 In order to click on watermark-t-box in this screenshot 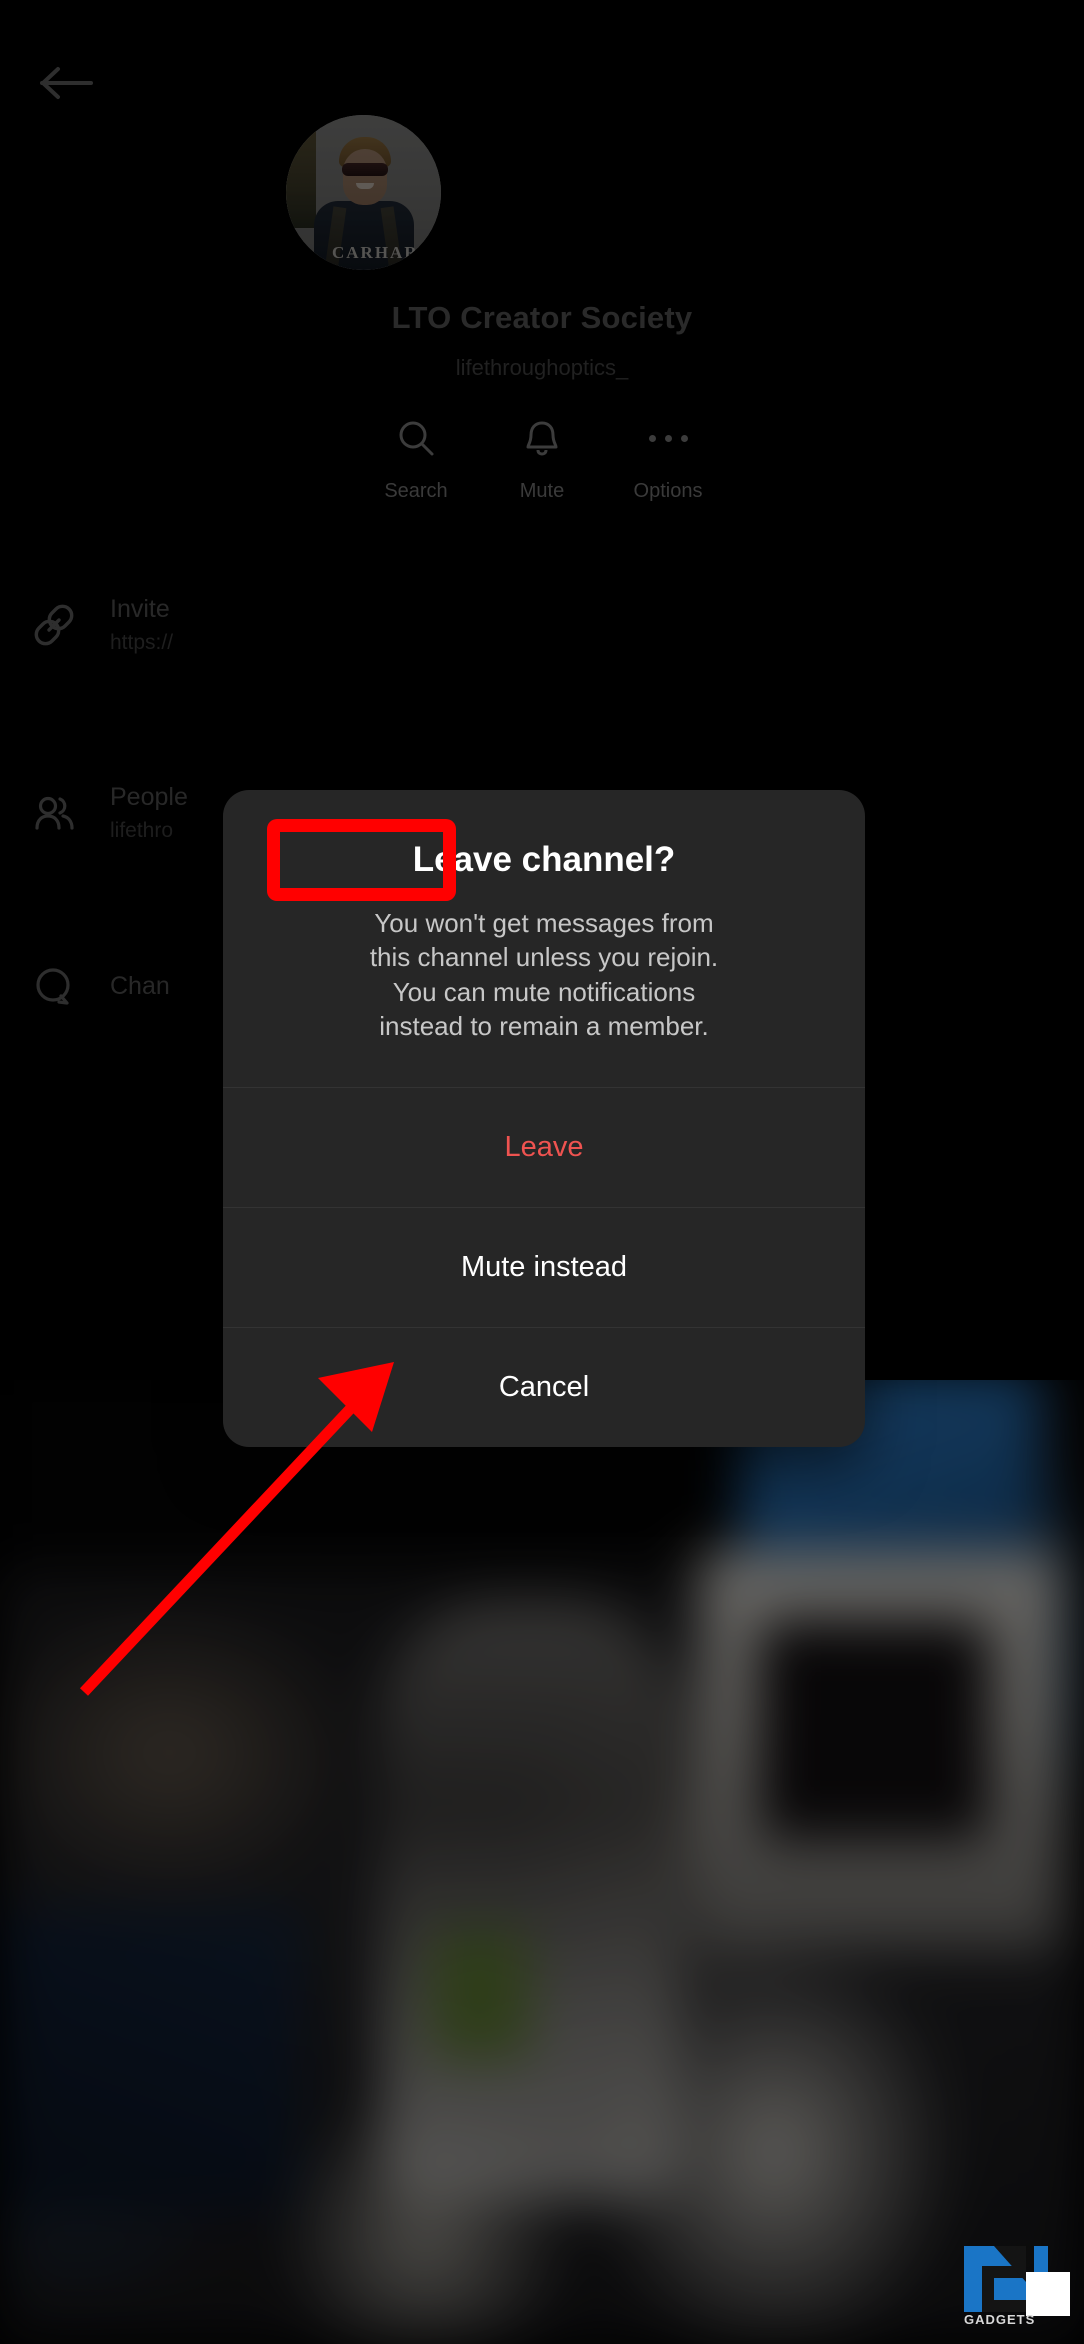, I will do `click(1048, 2294)`.